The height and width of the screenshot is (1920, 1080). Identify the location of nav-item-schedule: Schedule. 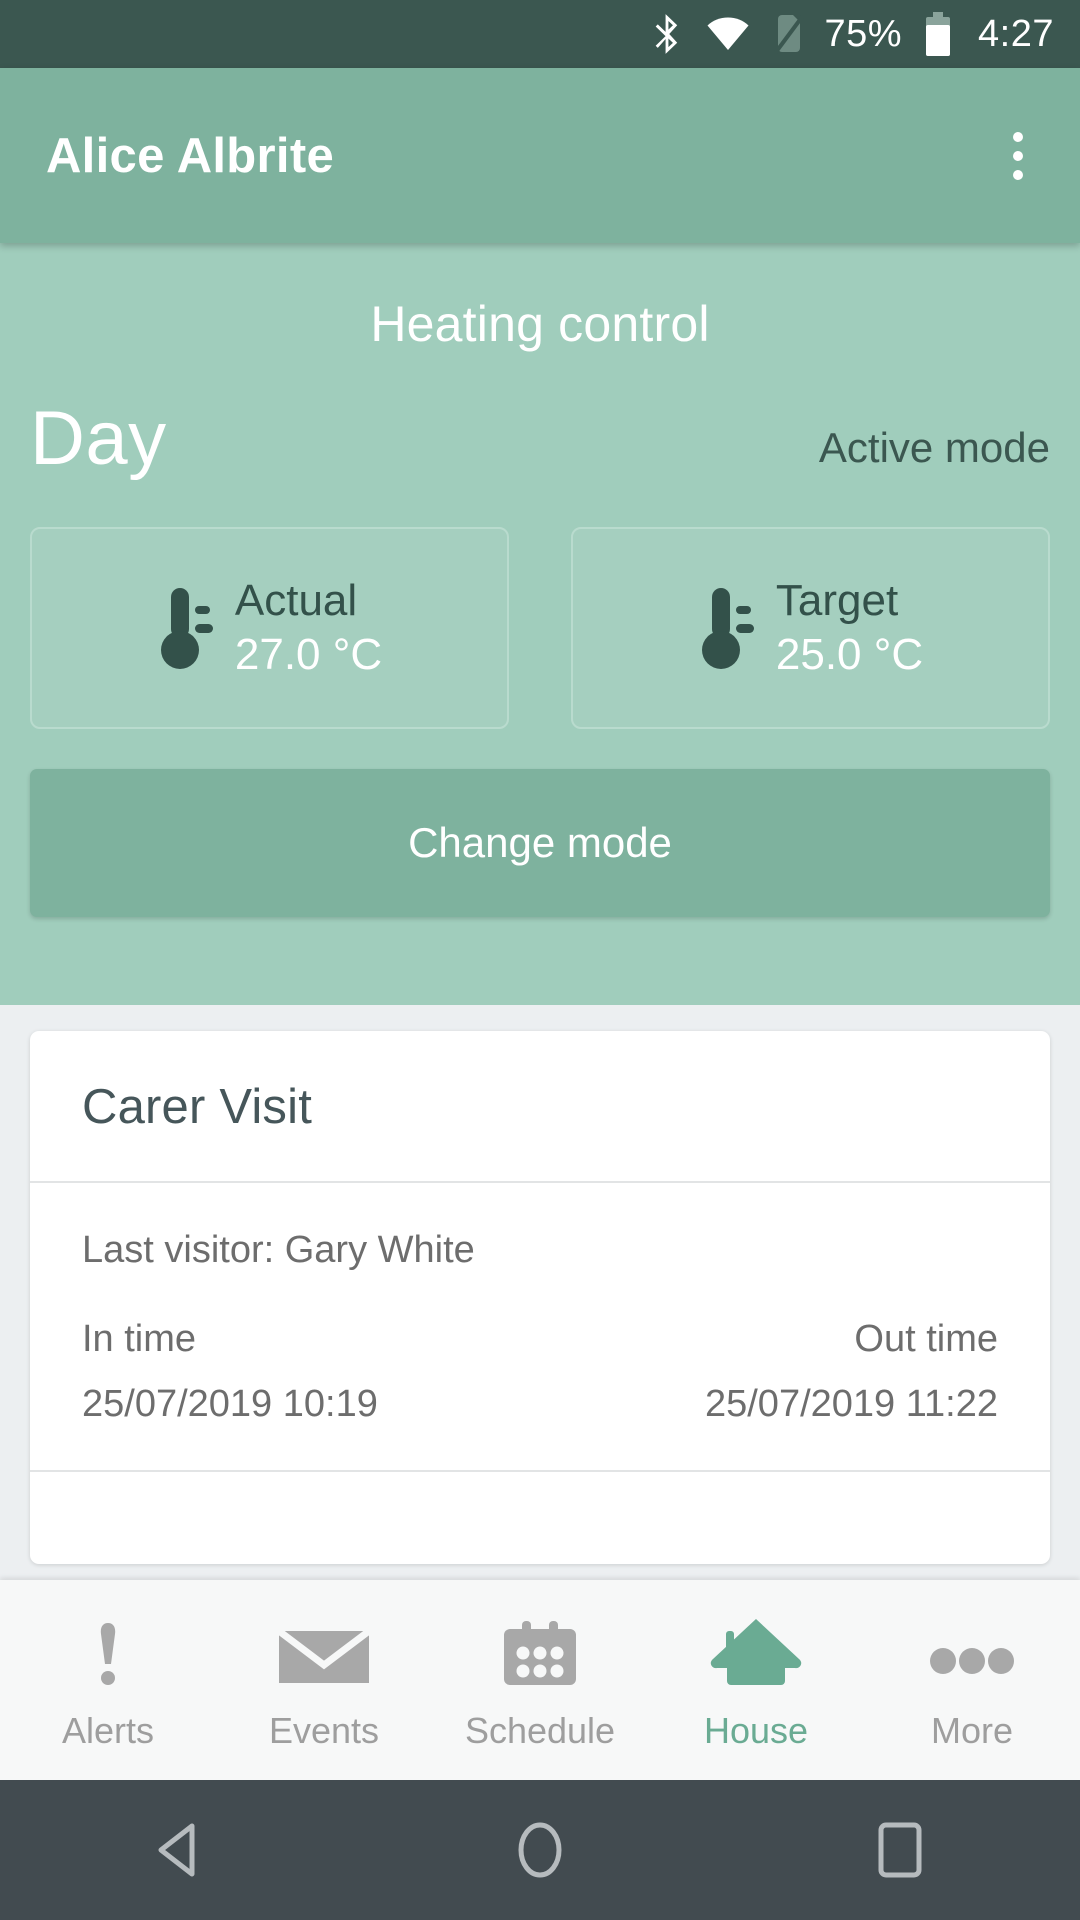
(540, 1680).